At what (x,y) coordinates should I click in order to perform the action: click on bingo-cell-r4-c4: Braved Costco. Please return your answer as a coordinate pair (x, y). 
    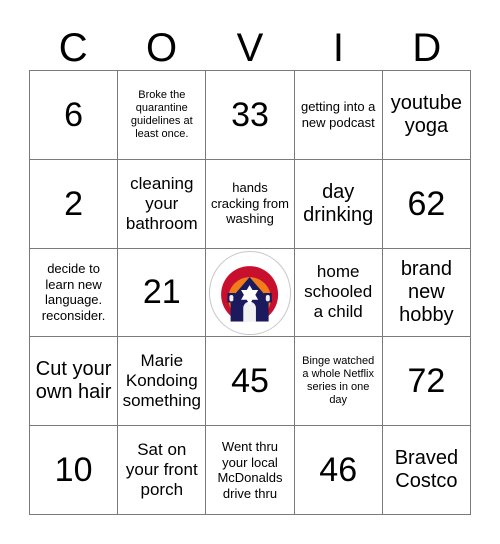
    Looking at the image, I should click on (426, 470).